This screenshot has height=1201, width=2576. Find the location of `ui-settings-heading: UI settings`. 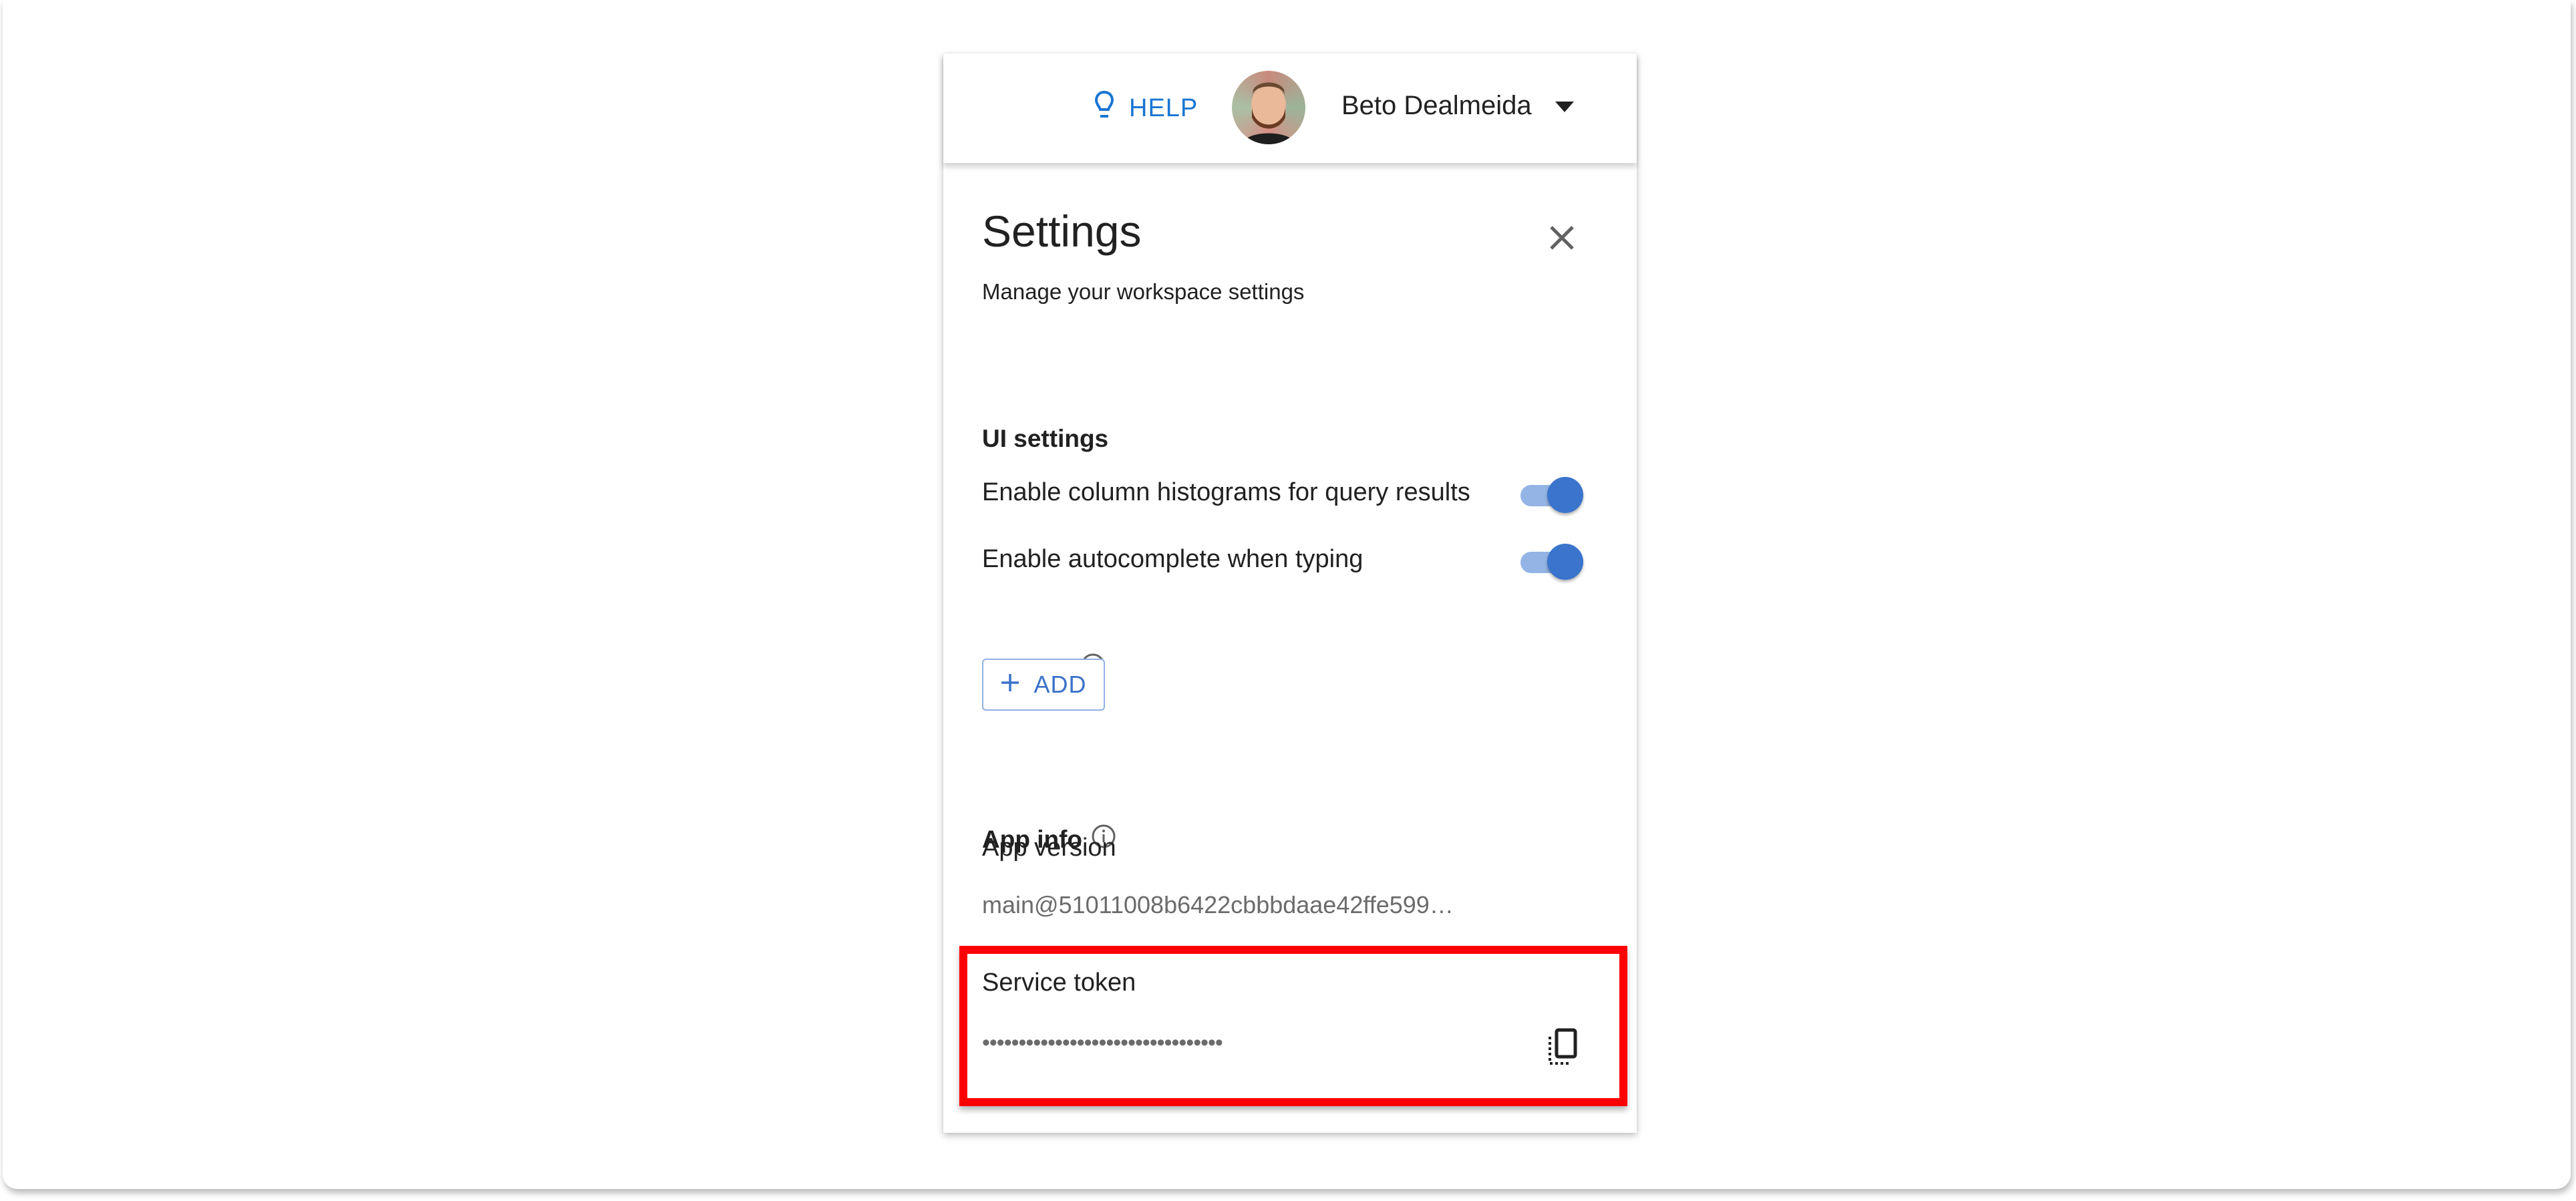

ui-settings-heading: UI settings is located at coordinates (1045, 439).